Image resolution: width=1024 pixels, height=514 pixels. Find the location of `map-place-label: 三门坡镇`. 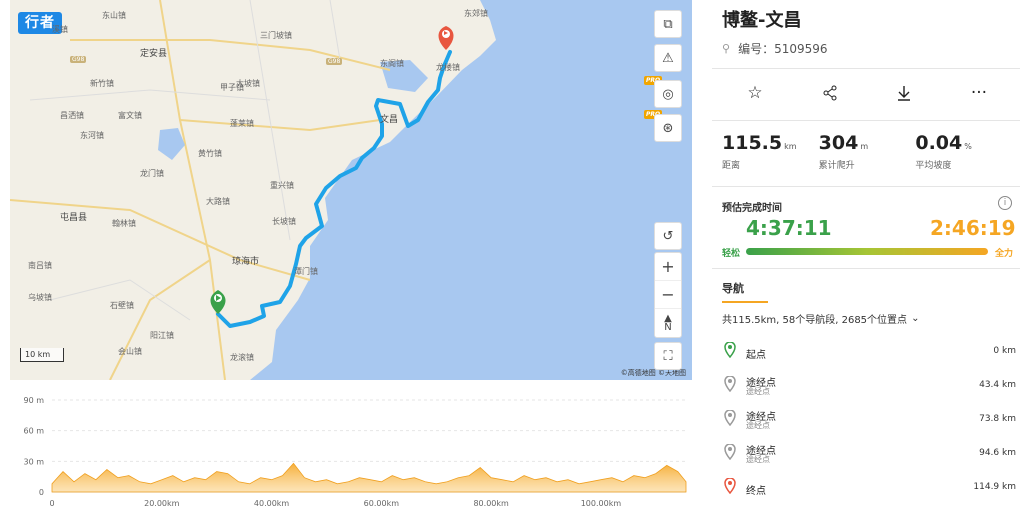

map-place-label: 三门坡镇 is located at coordinates (276, 35).